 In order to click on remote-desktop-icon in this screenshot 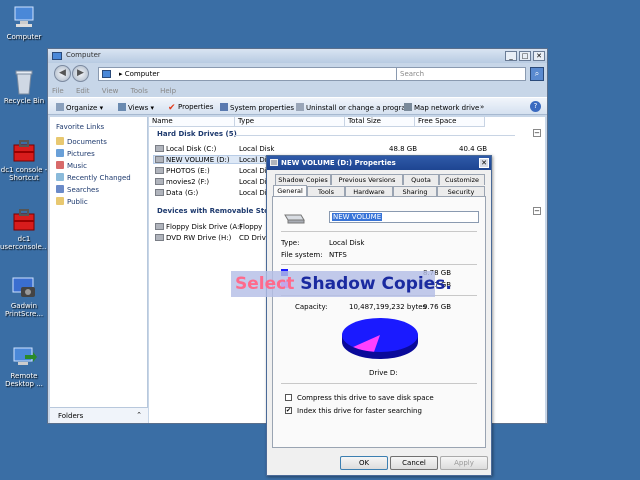, I will do `click(24, 356)`.